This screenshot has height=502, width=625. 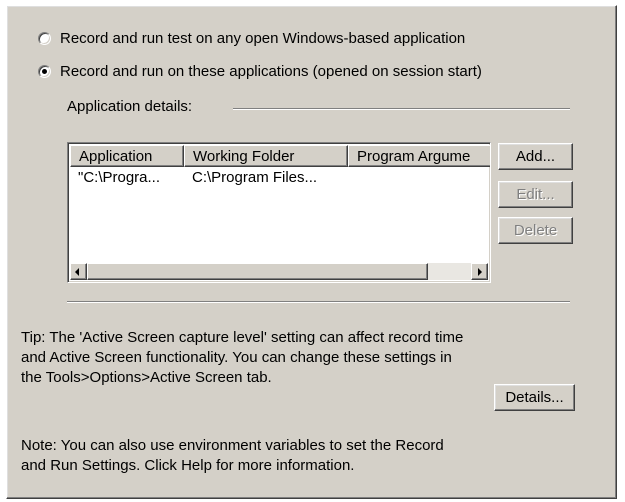 I want to click on scroll-right-button, so click(x=479, y=271).